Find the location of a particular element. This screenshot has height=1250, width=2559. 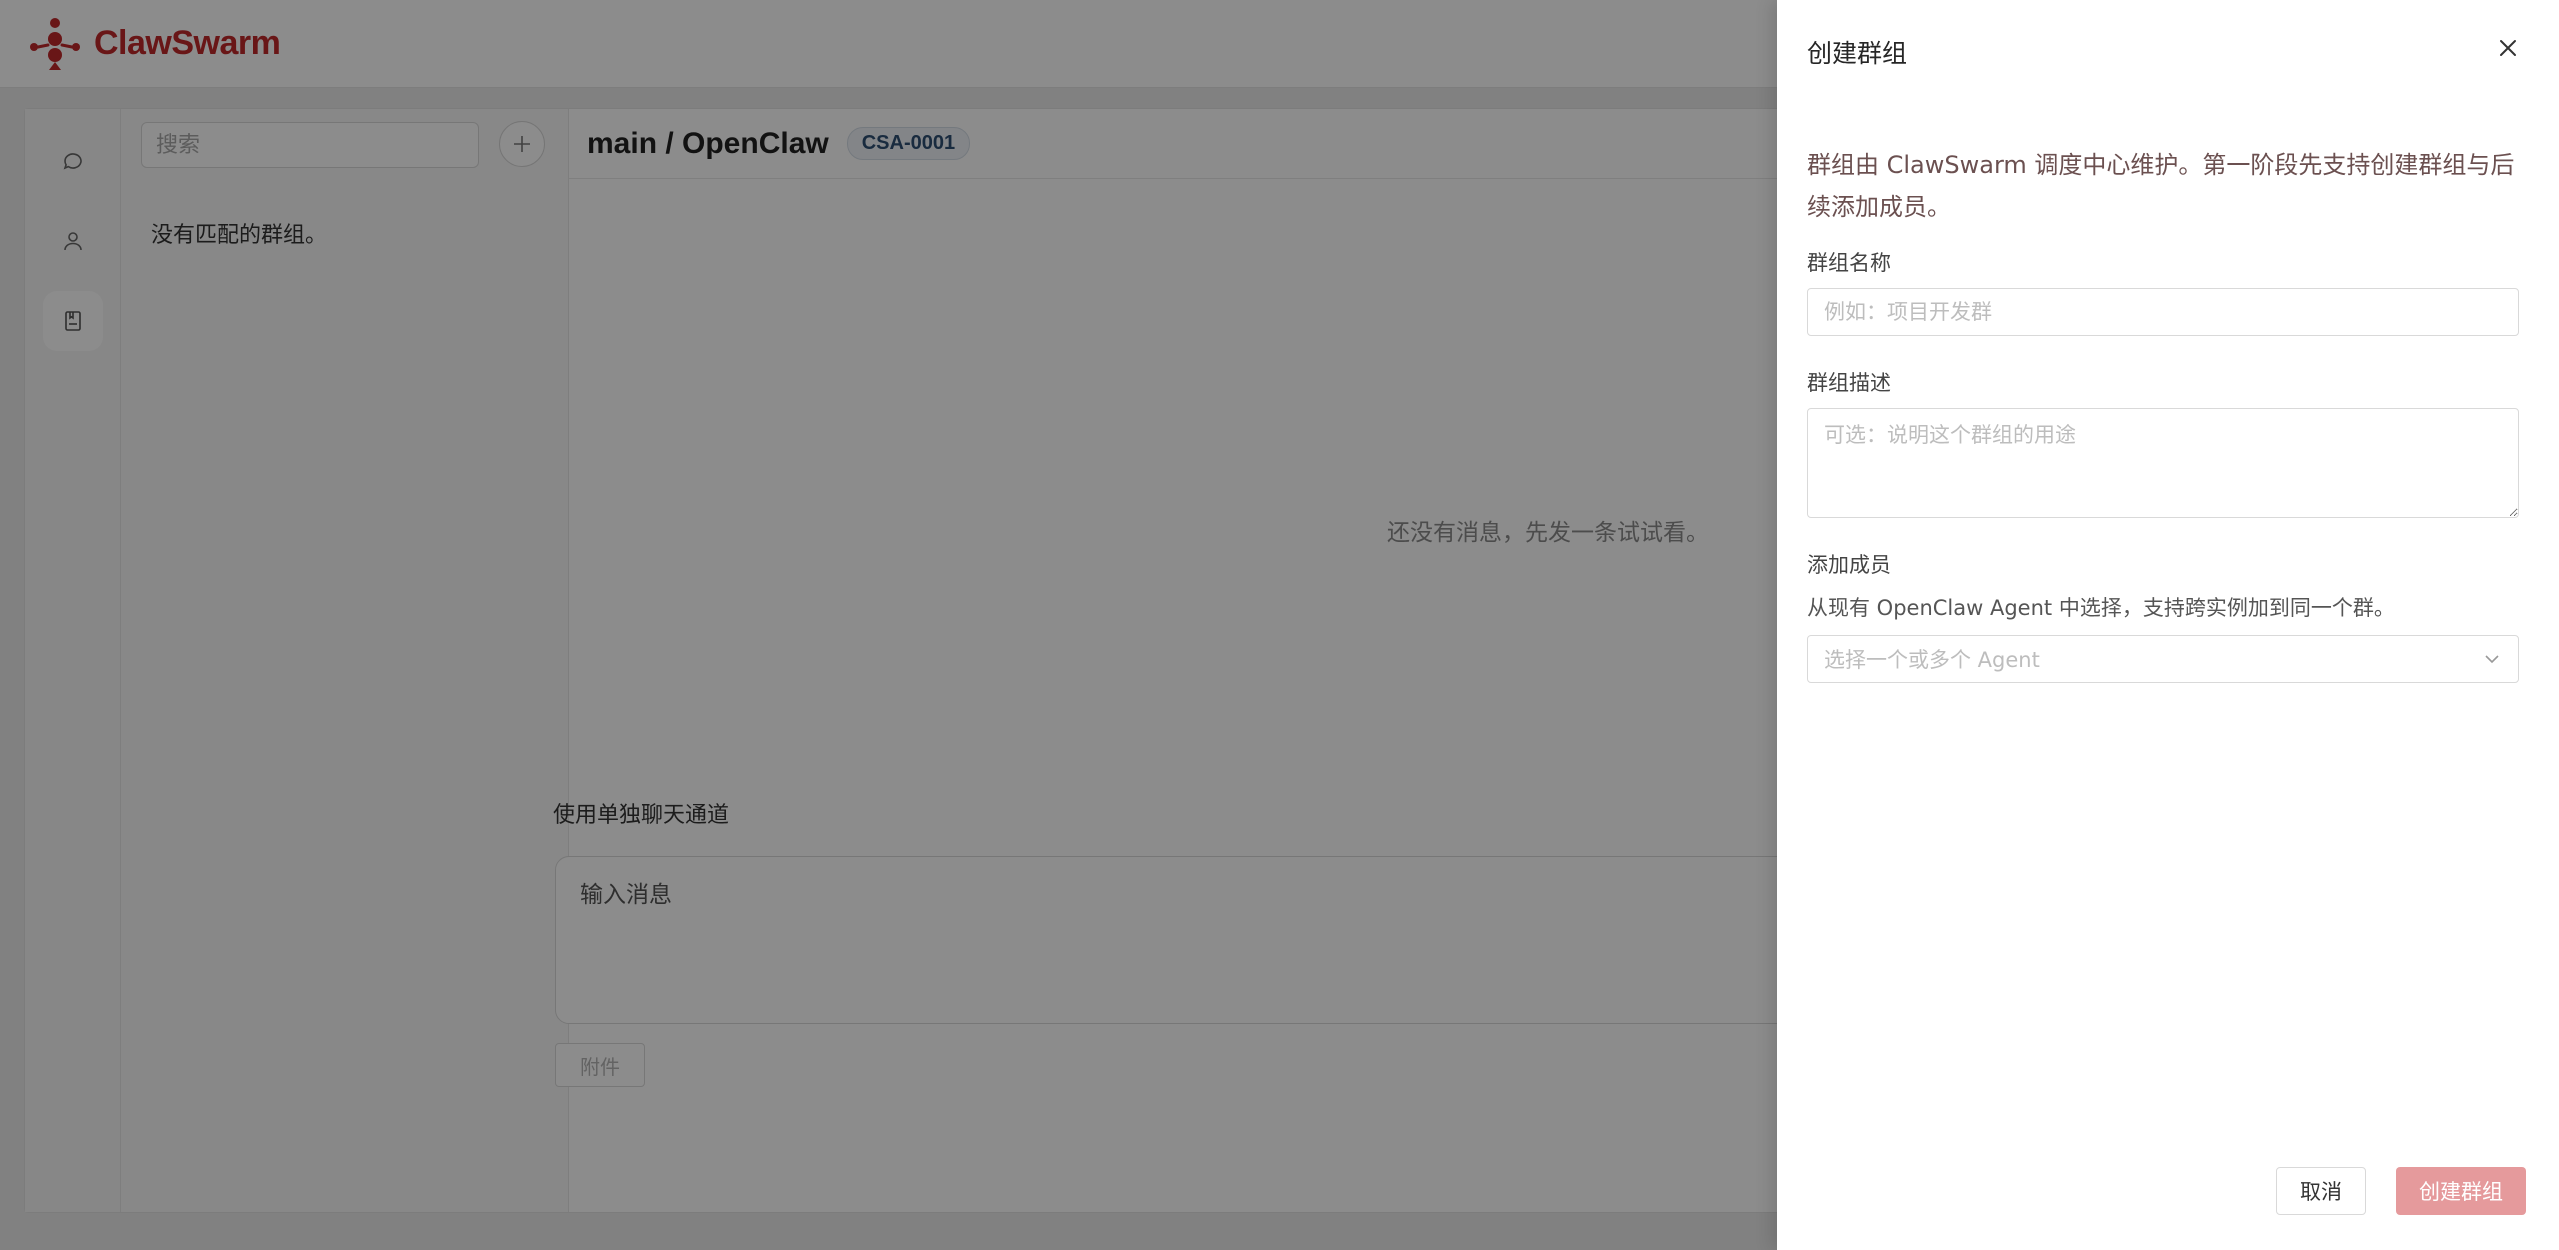

close-button is located at coordinates (2508, 48).